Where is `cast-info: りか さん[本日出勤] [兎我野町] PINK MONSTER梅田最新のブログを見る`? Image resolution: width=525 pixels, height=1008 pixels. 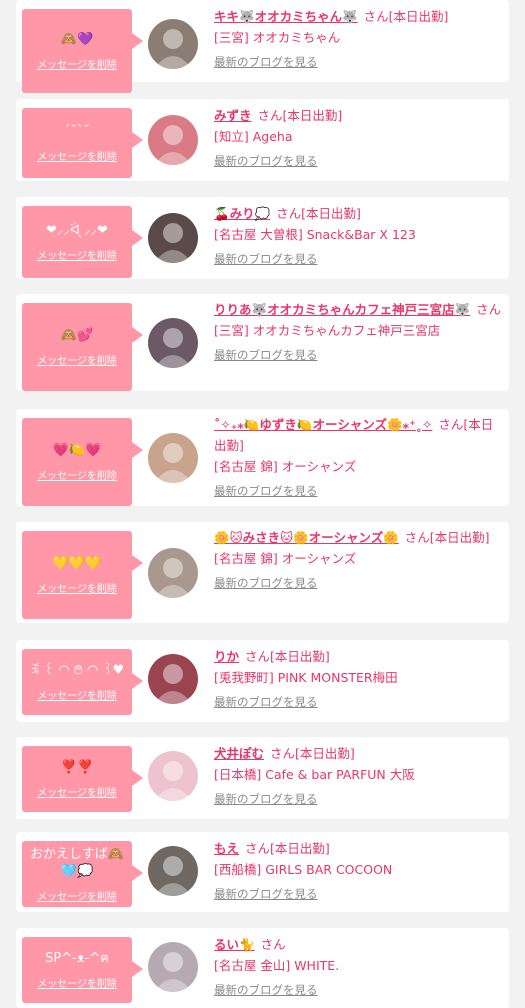 cast-info: りか さん[本日出勤] [兎我野町] PINK MONSTER梅田最新のブログを見る is located at coordinates (358, 679).